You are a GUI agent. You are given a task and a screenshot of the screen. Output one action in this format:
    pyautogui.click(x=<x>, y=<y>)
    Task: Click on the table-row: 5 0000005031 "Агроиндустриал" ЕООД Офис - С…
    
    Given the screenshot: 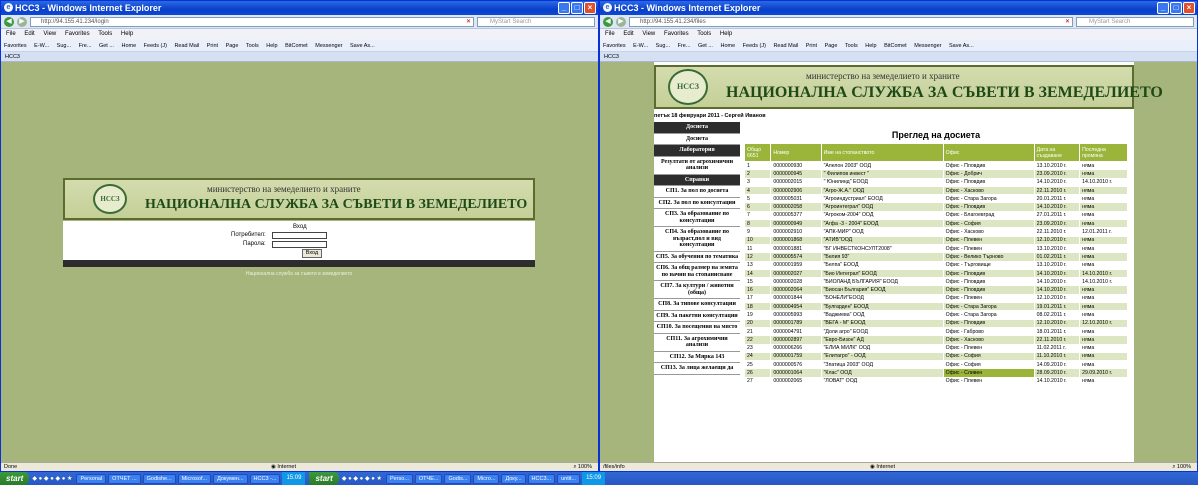 What is the action you would take?
    pyautogui.click(x=935, y=199)
    